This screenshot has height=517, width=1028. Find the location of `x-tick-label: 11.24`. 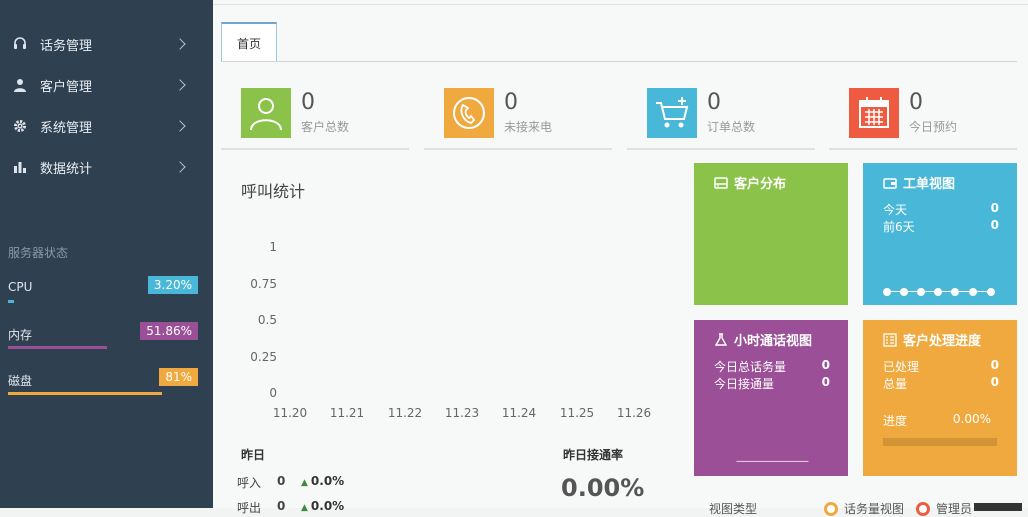

x-tick-label: 11.24 is located at coordinates (519, 413).